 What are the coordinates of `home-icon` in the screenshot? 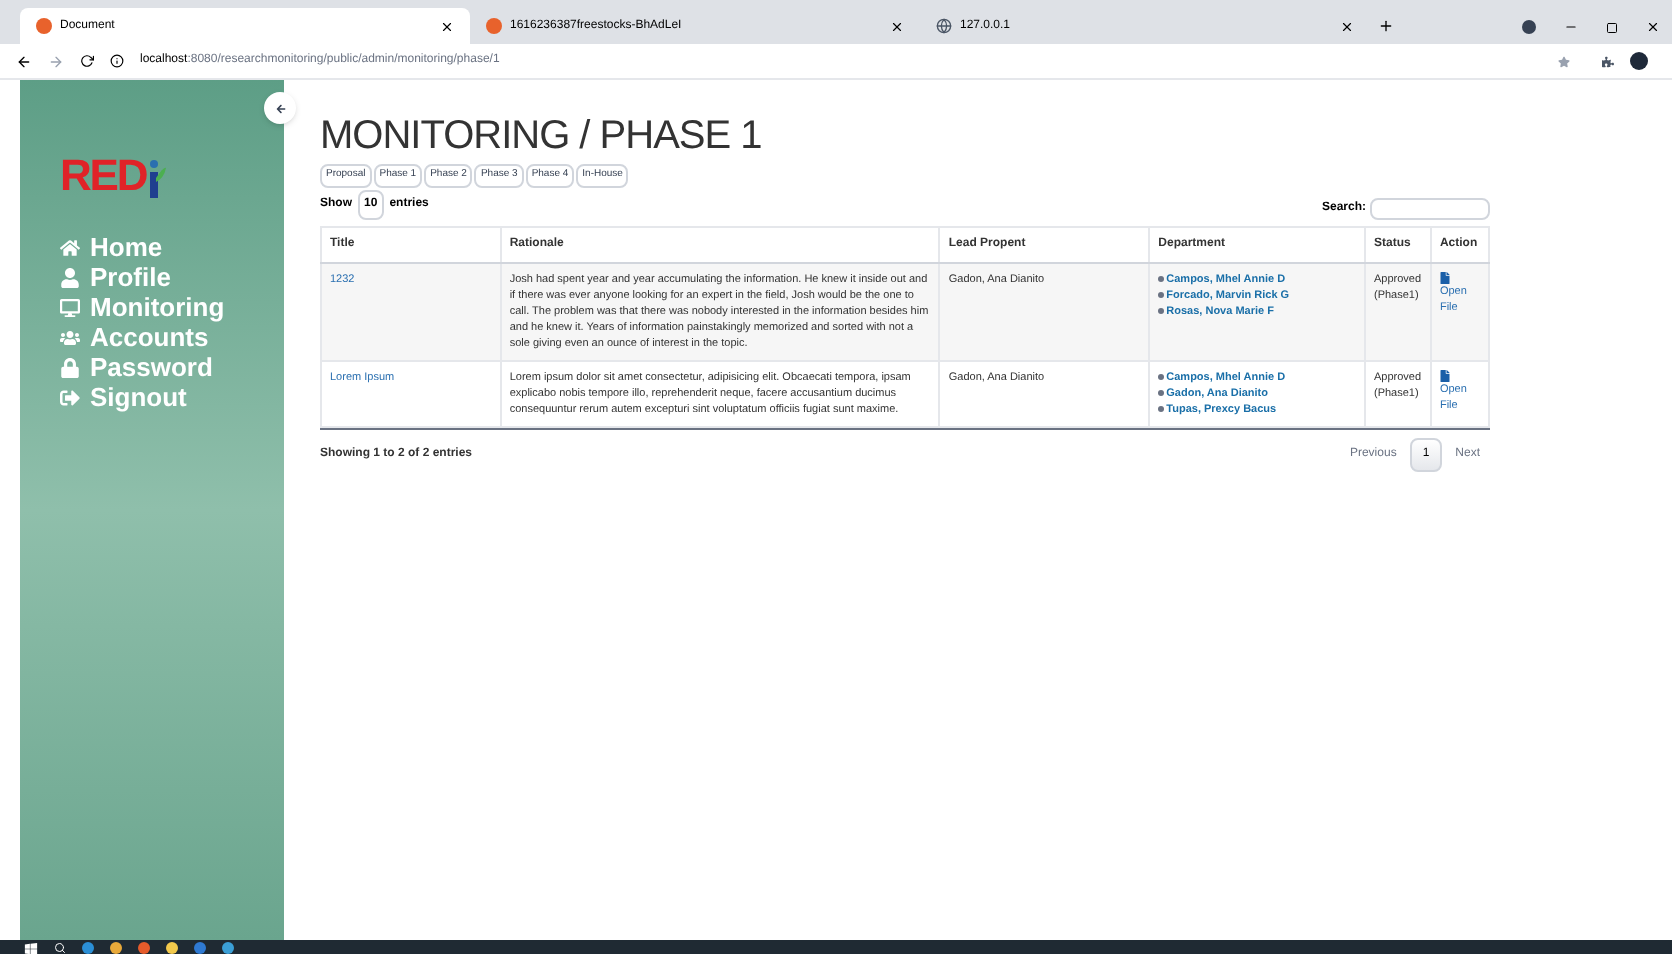 It's located at (70, 247).